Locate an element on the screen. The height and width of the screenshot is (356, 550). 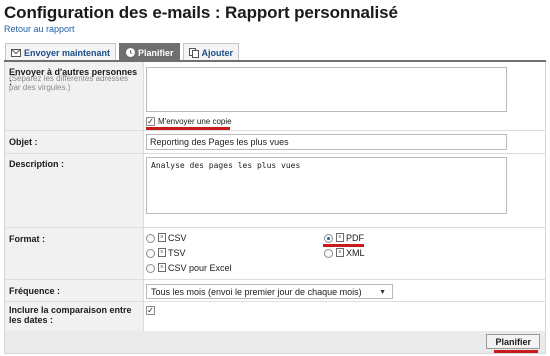
format-radio-csv-excel is located at coordinates (150, 268).